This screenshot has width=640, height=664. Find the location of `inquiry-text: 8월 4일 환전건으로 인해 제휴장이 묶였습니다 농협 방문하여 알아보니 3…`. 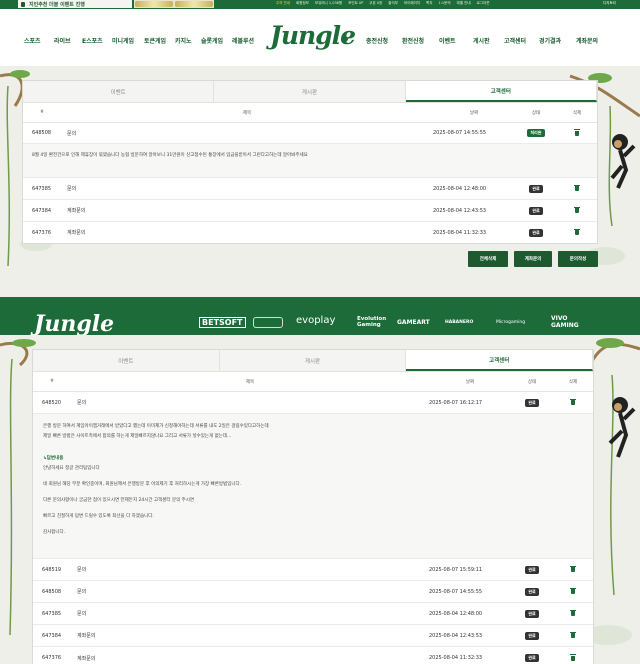

inquiry-text: 8월 4일 환전건으로 인해 제휴장이 묶였습니다 농협 방문하여 알아보니 3… is located at coordinates (170, 155).